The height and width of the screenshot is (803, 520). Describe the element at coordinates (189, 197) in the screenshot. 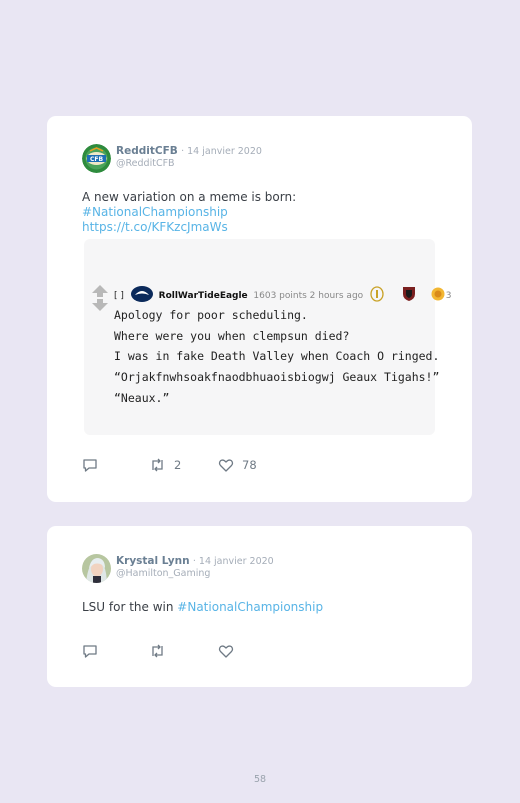

I see `tweet-body: A new variation on a meme is born:` at that location.